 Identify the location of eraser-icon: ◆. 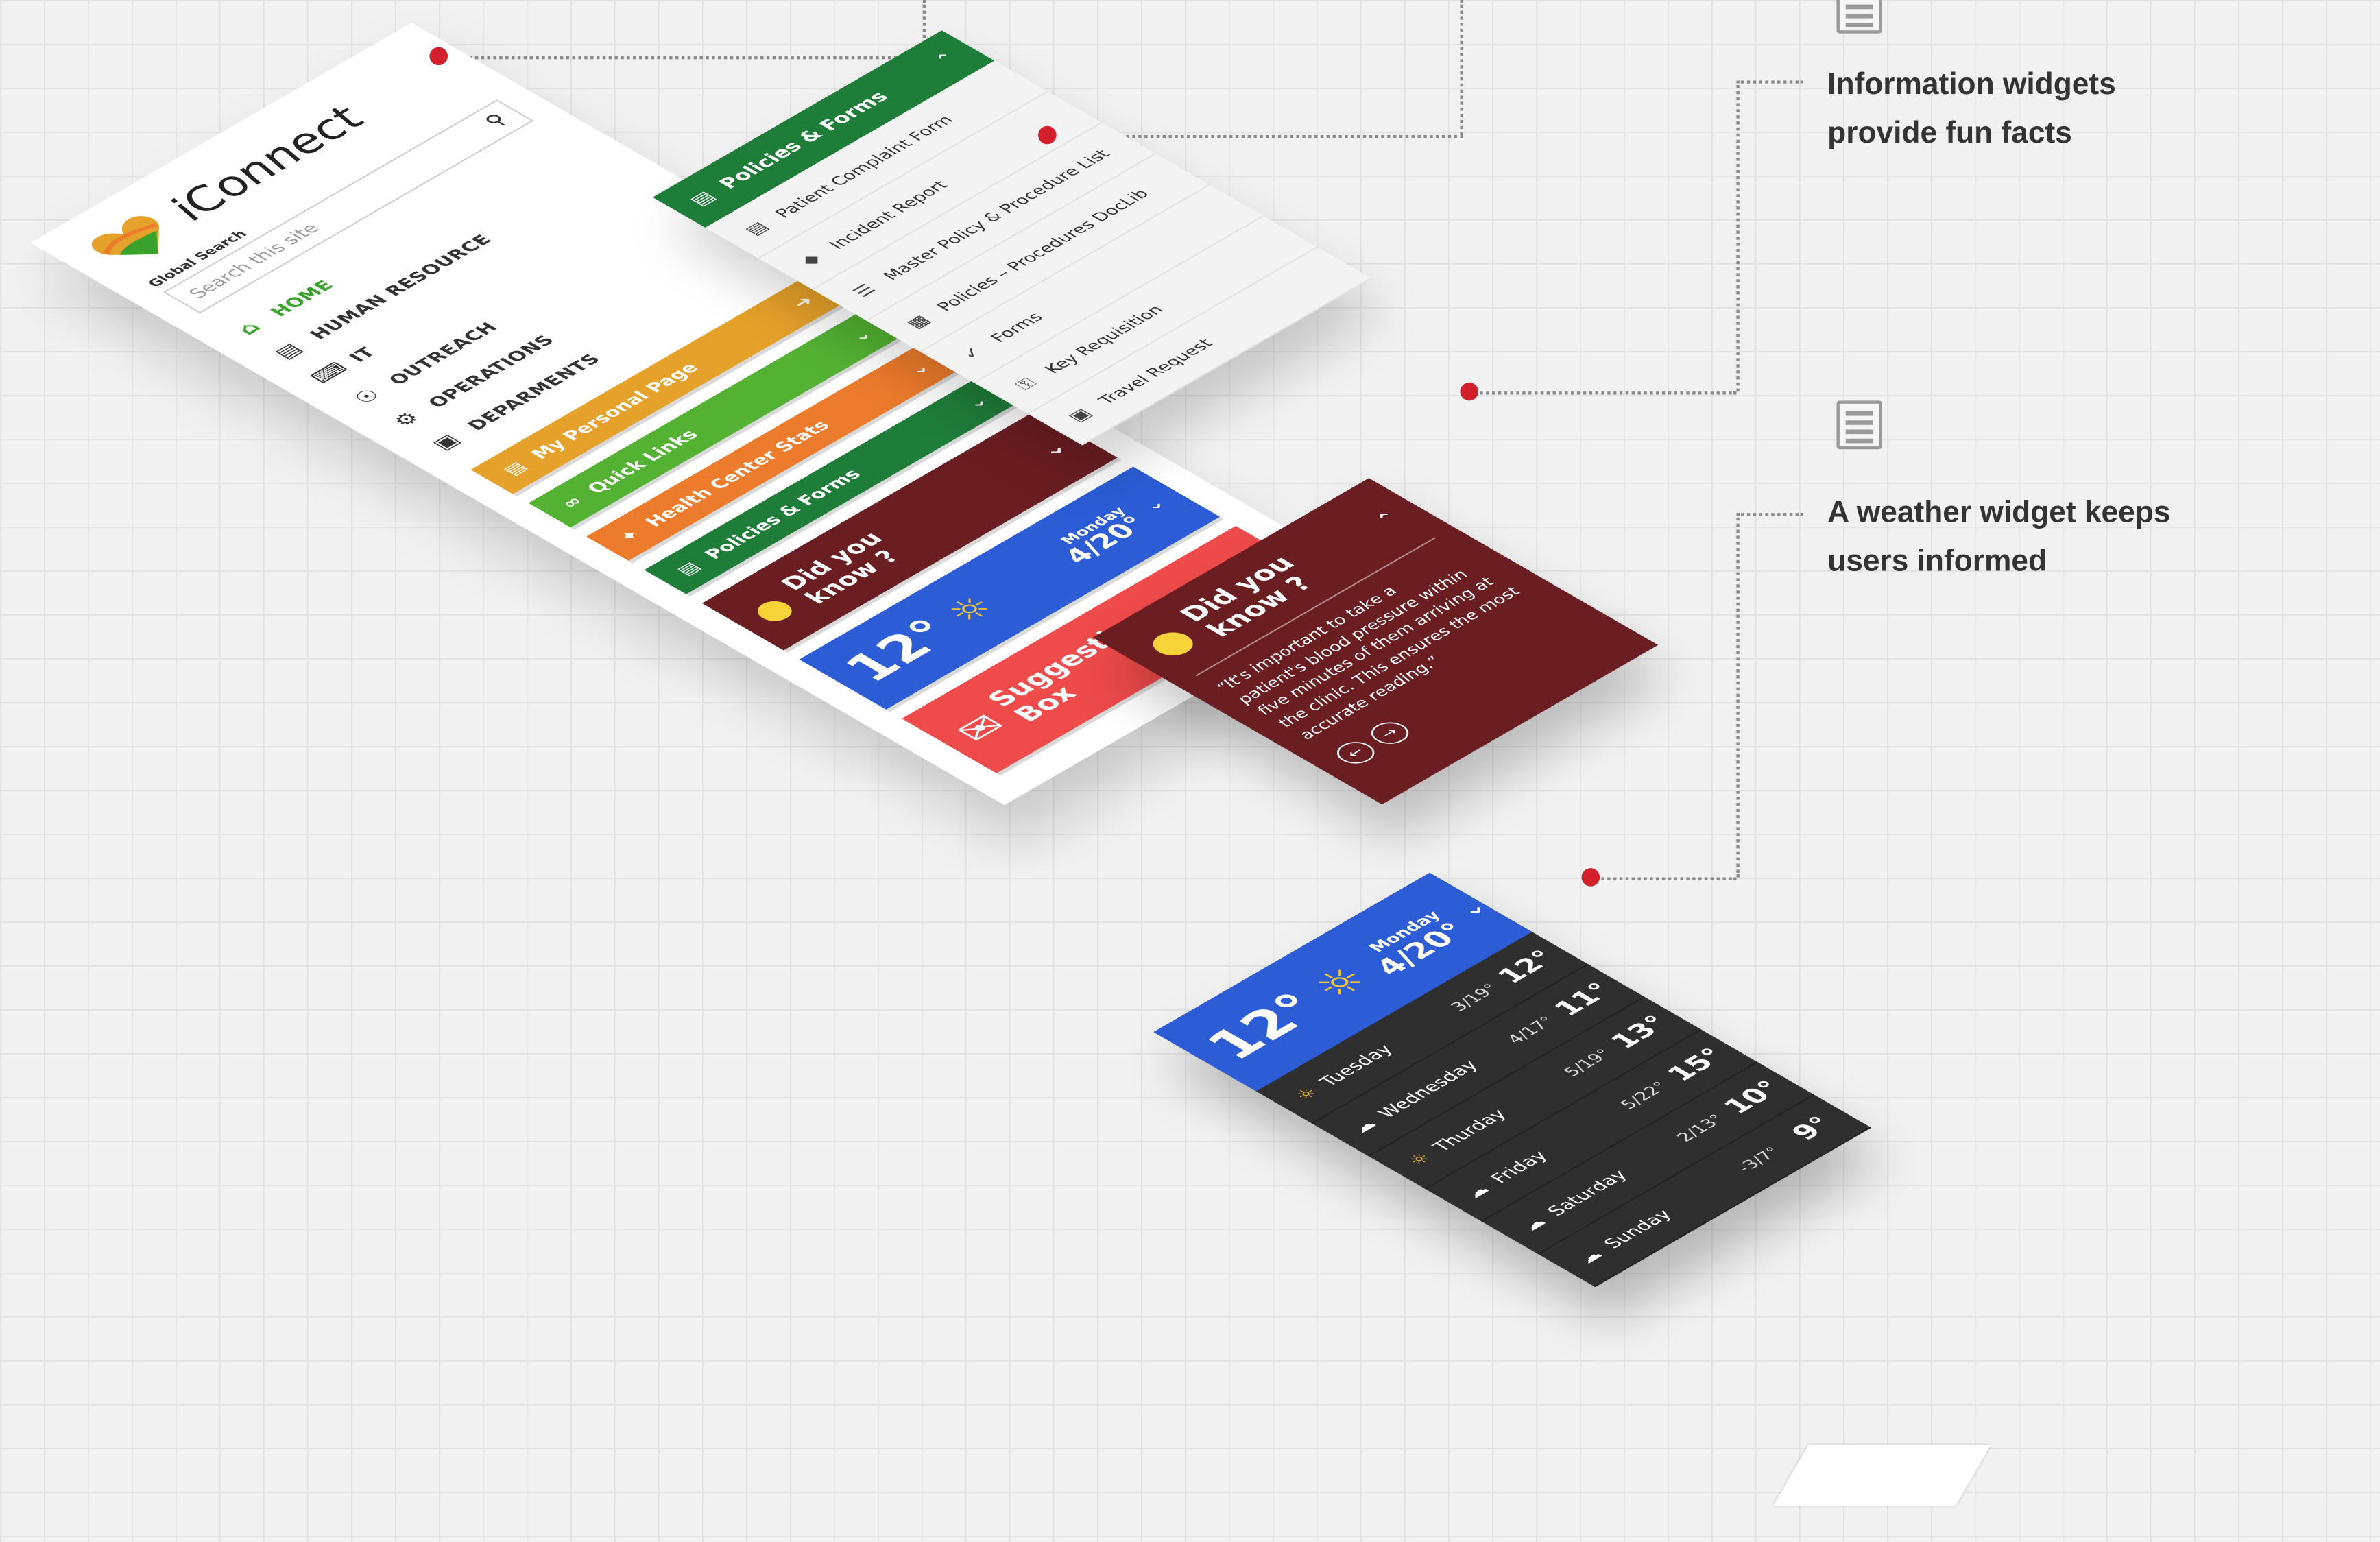
(810, 259).